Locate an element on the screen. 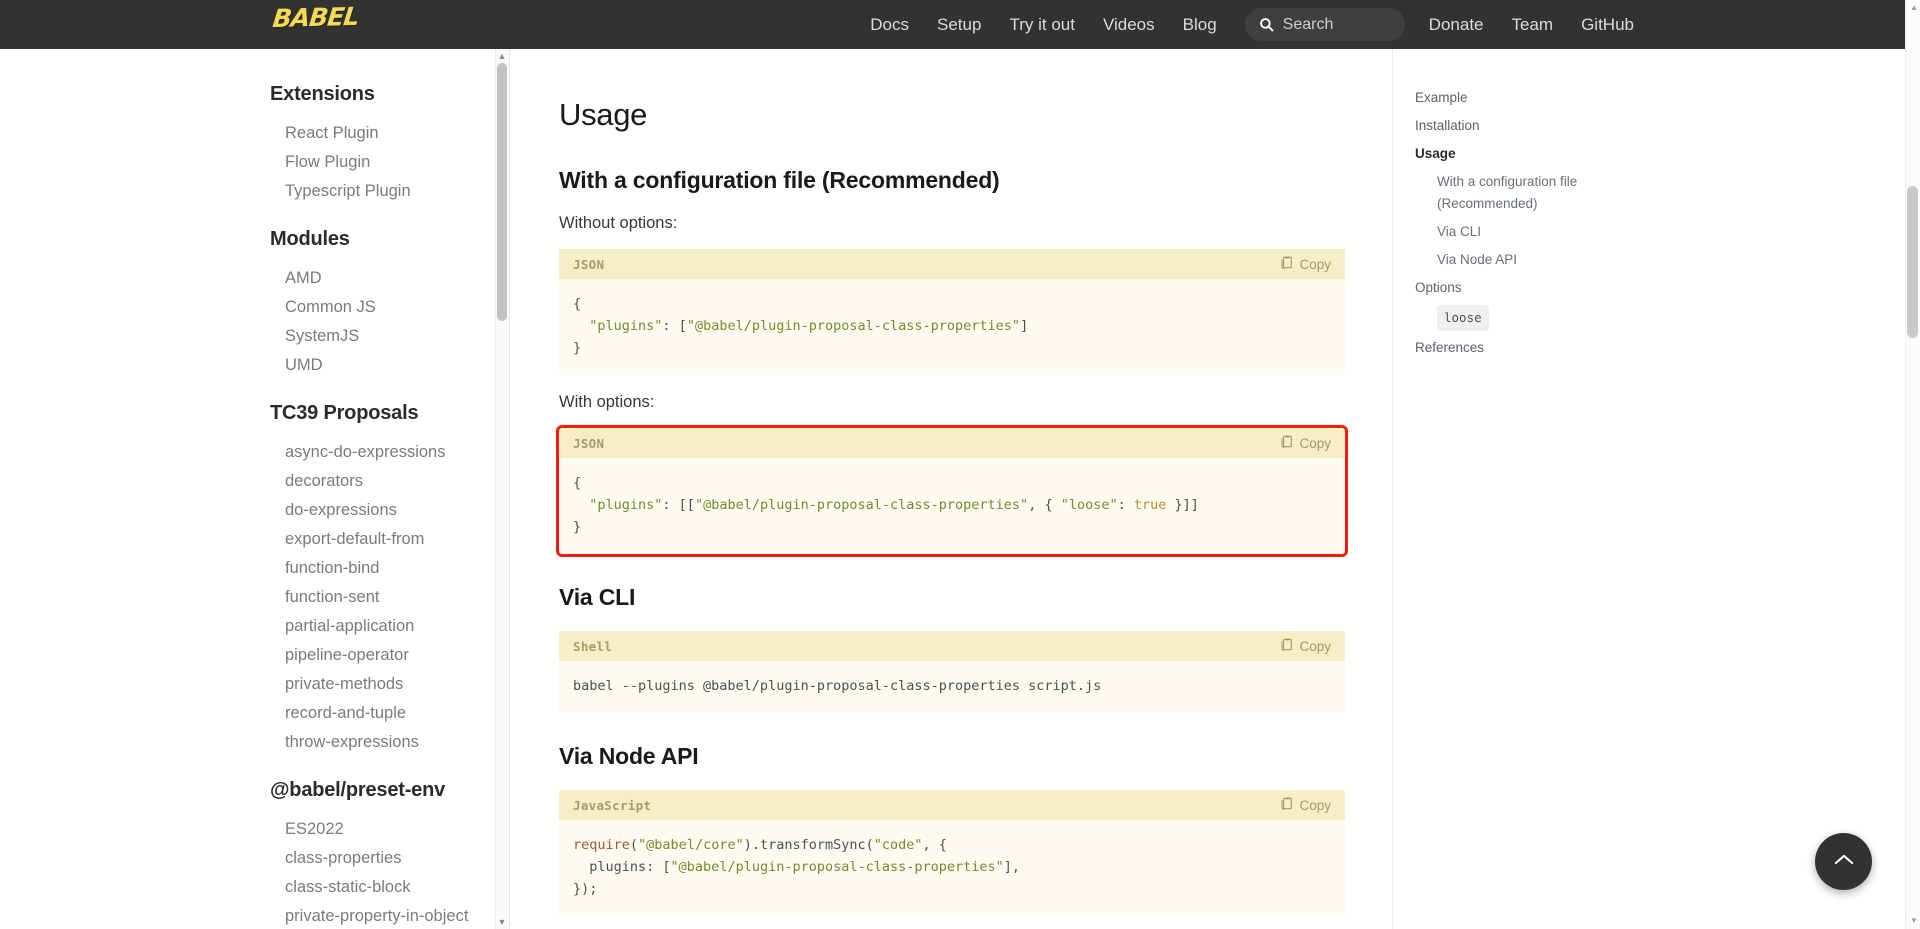  sidebar-item-private-methods: private-methods is located at coordinates (248, 684).